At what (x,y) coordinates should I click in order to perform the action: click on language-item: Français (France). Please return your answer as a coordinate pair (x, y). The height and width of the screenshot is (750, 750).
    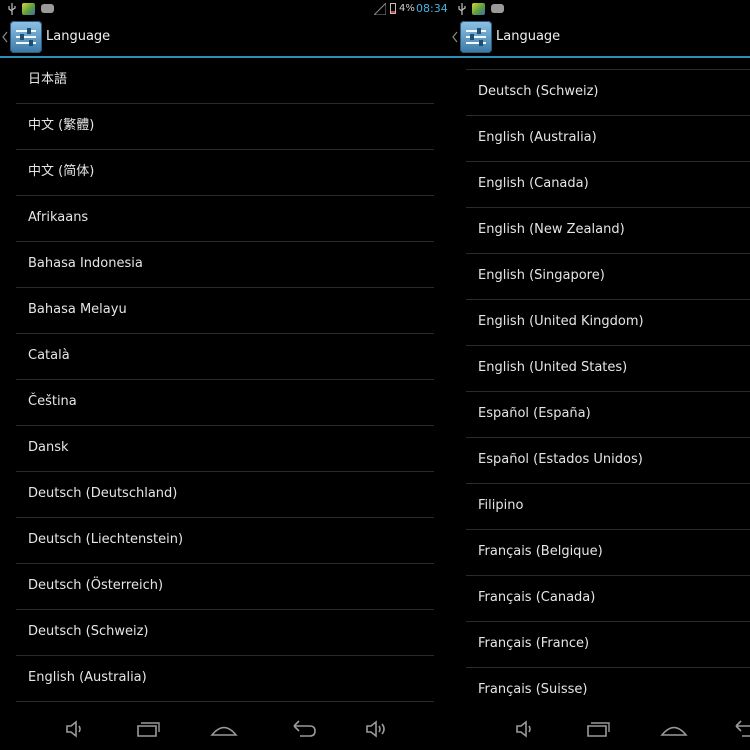
    Looking at the image, I should click on (608, 645).